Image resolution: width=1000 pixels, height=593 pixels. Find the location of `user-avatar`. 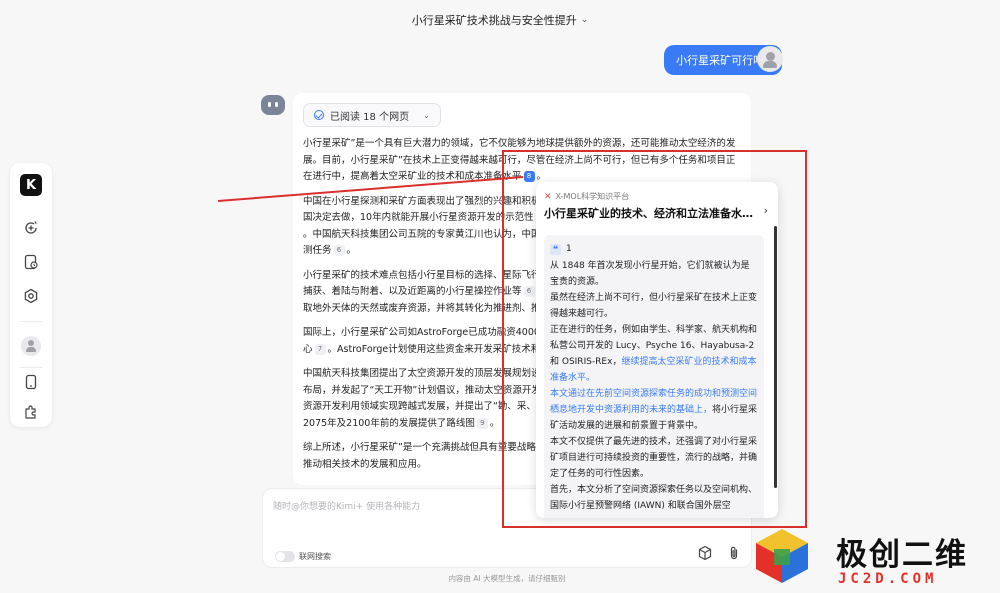

user-avatar is located at coordinates (770, 59).